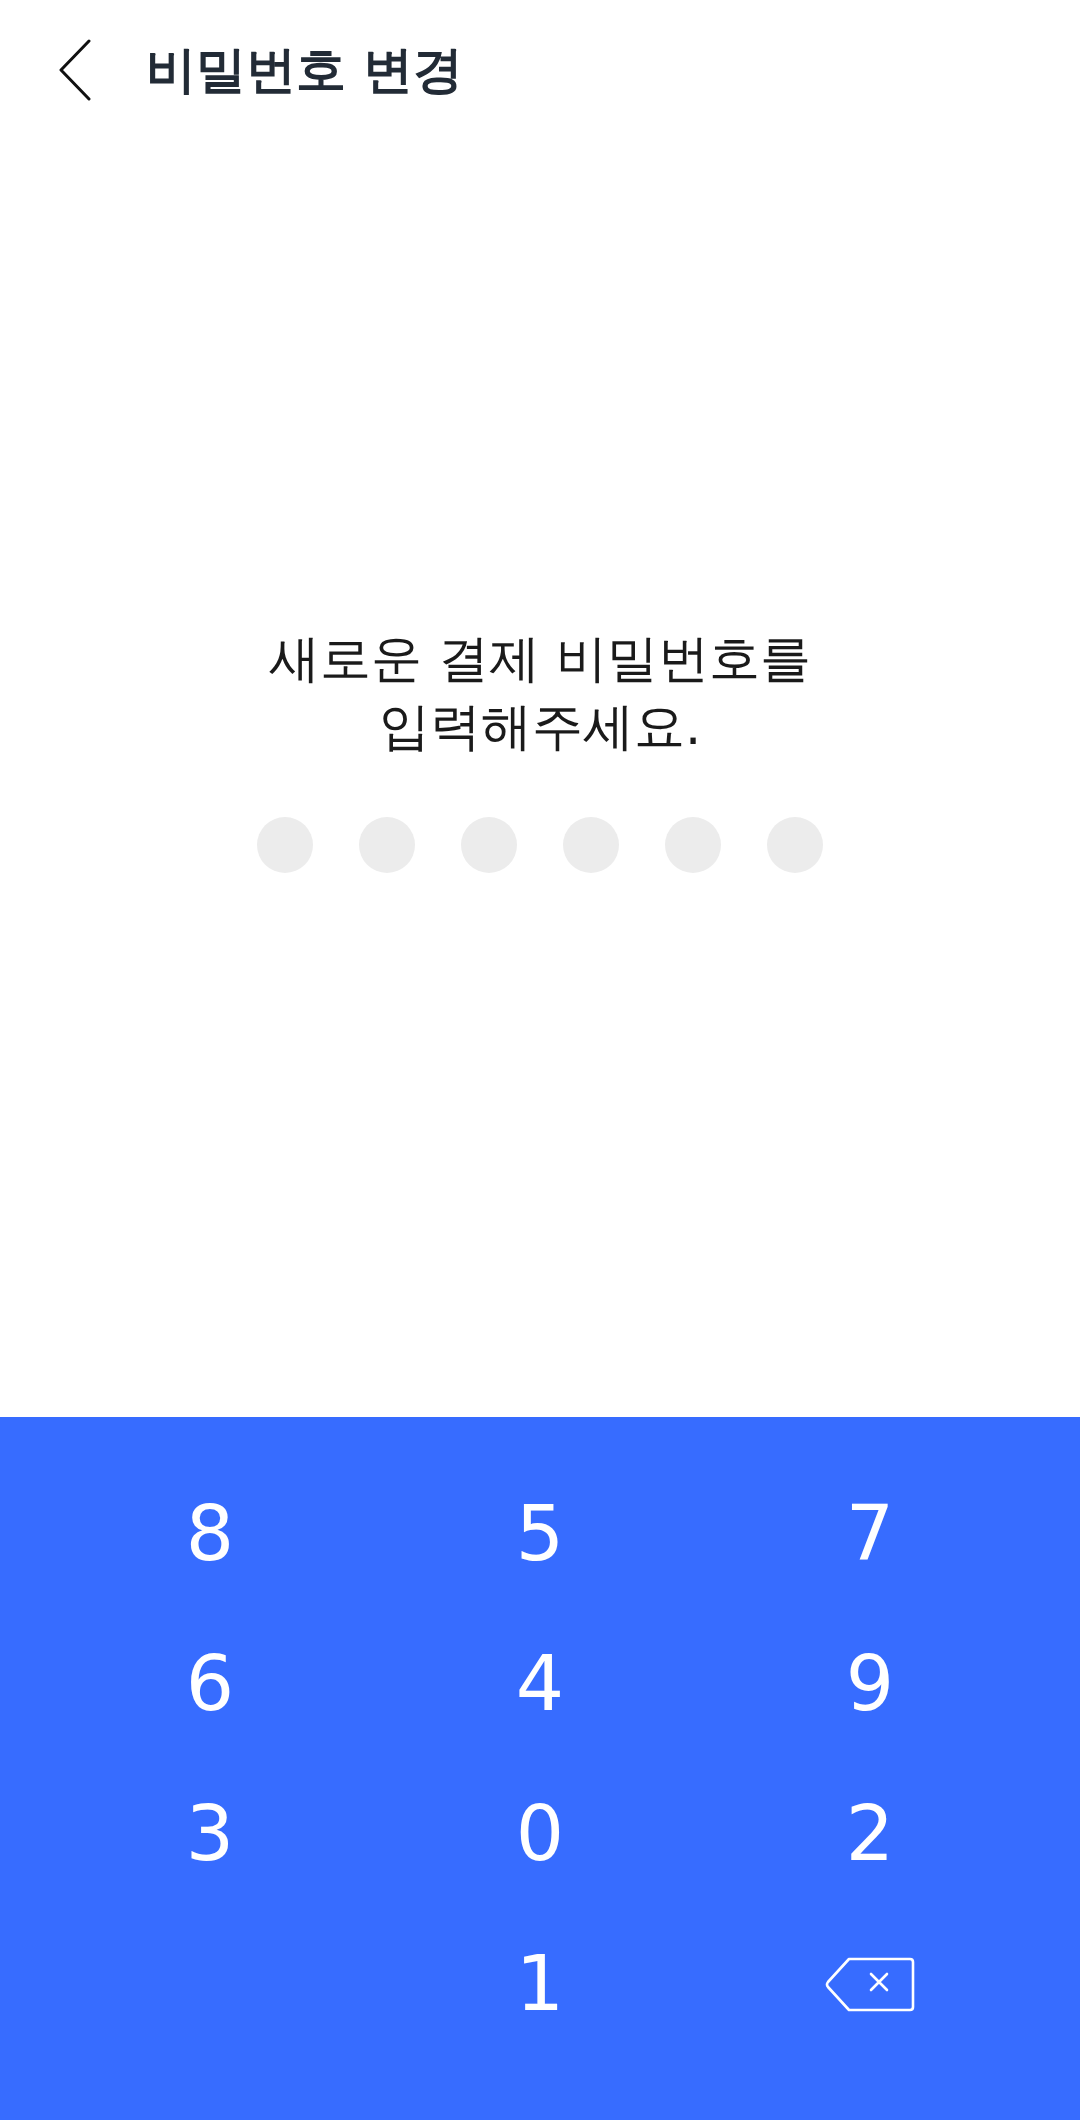 The image size is (1080, 2124). I want to click on digit-key: 8, so click(210, 1534).